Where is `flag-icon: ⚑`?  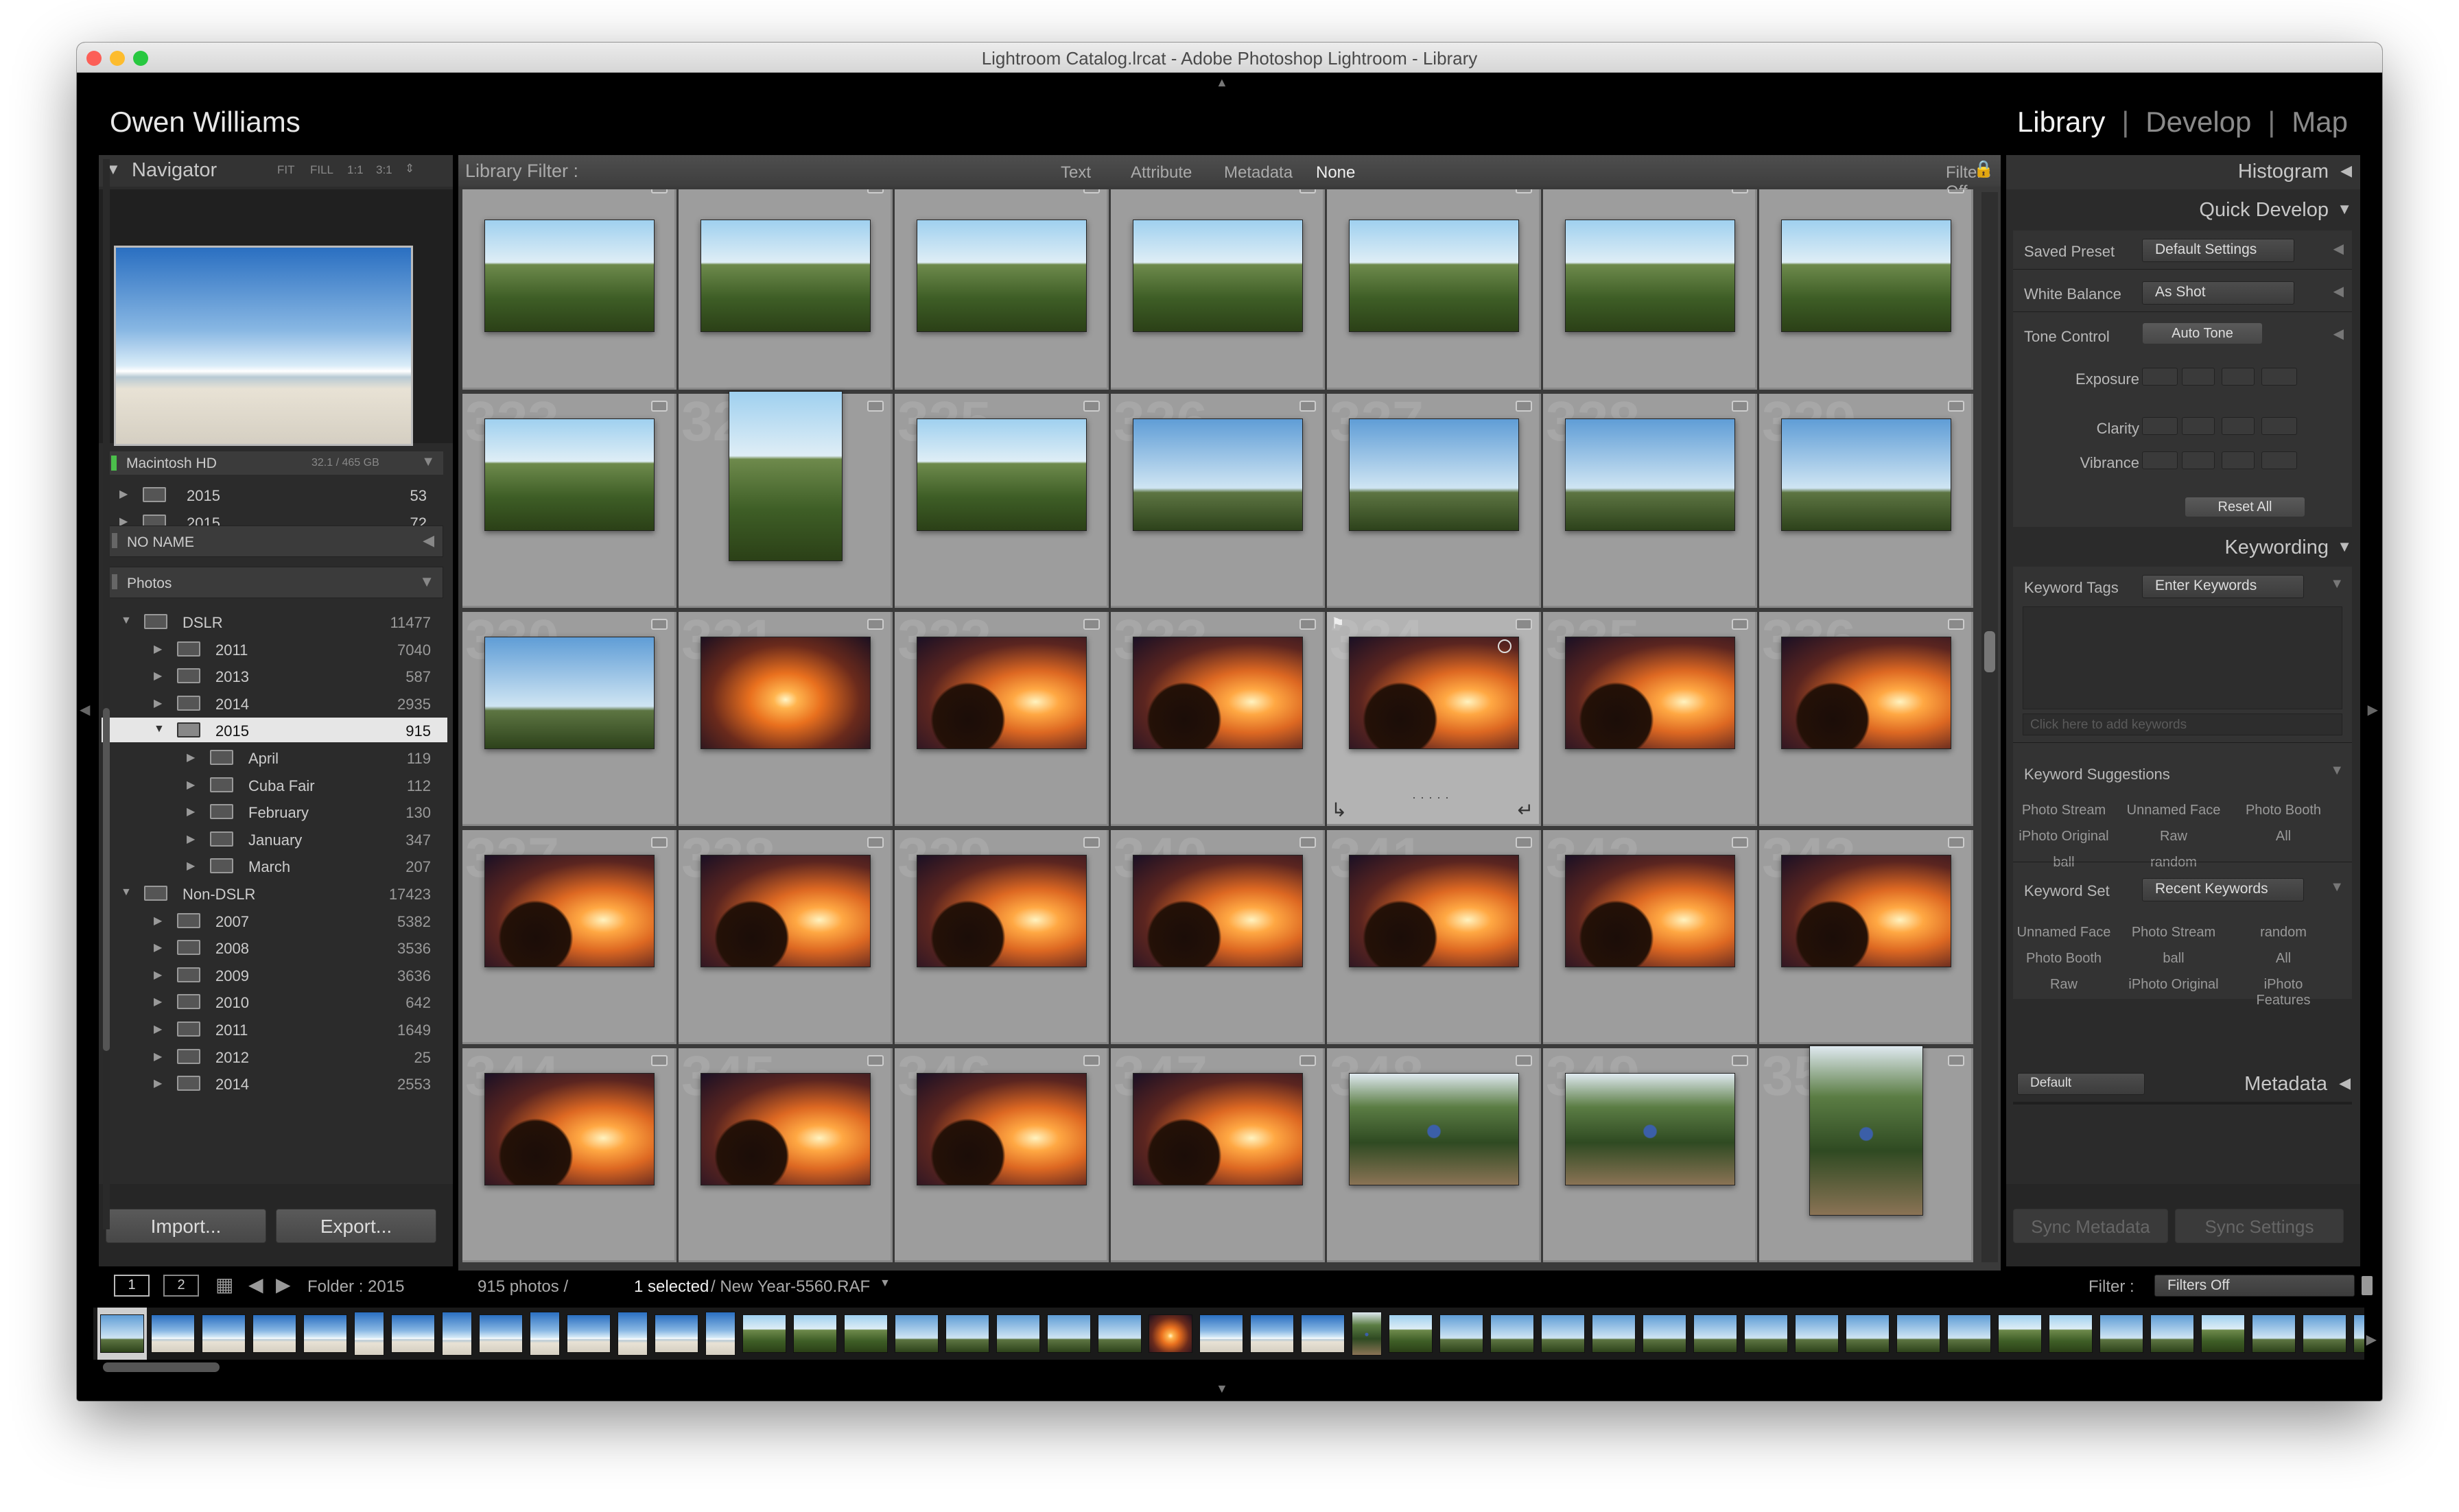 flag-icon: ⚑ is located at coordinates (1338, 624).